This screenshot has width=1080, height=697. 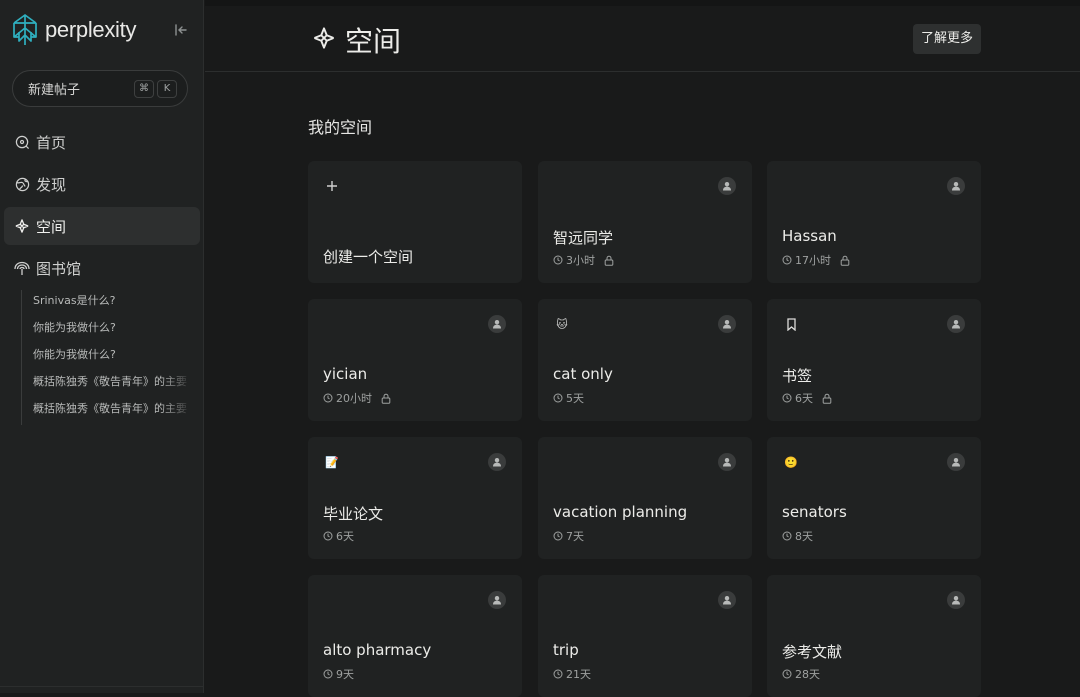 What do you see at coordinates (797, 376) in the screenshot?
I see `space-name: 书签` at bounding box center [797, 376].